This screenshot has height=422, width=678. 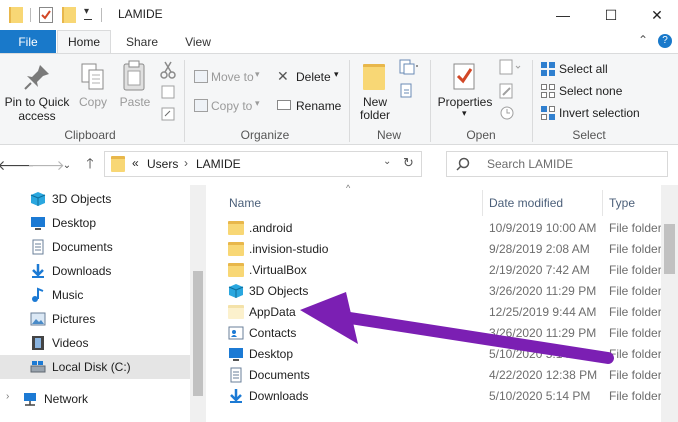 I want to click on tab-file: File, so click(x=28, y=41).